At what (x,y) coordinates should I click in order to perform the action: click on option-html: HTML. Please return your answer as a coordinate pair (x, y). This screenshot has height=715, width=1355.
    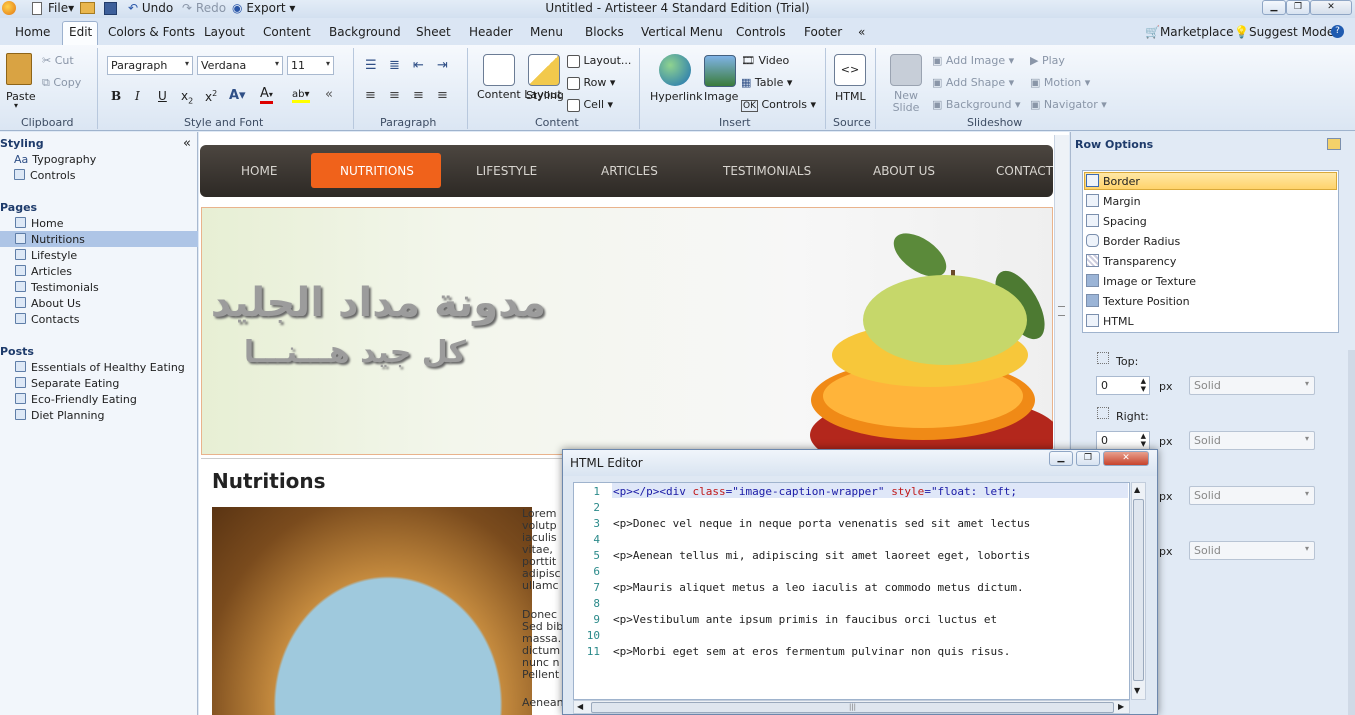
    Looking at the image, I should click on (1110, 321).